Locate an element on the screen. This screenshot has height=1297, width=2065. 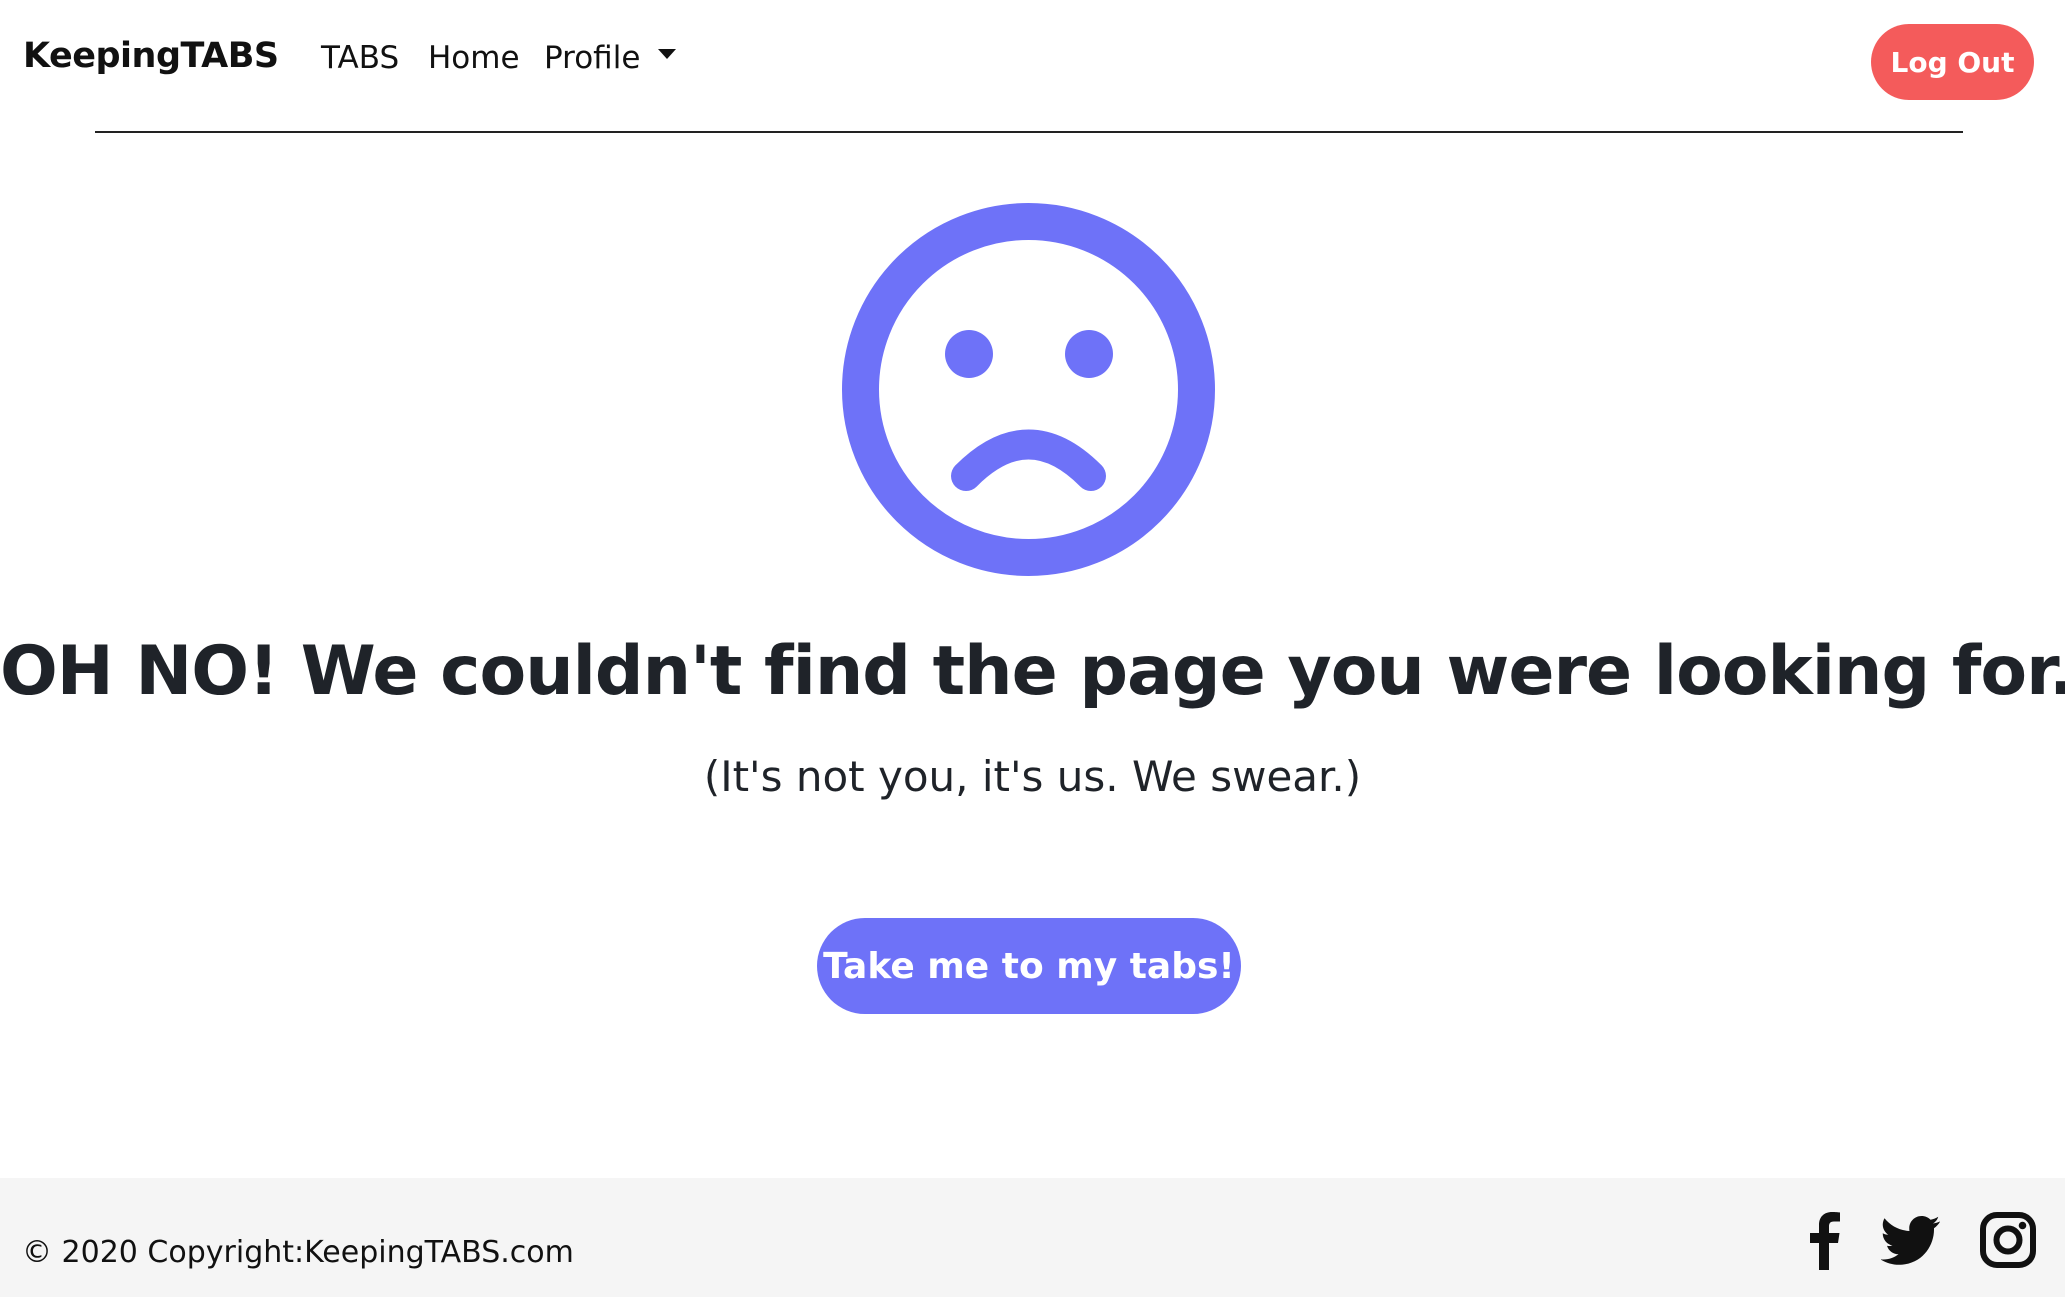
logout-button: Log Out is located at coordinates (1952, 62).